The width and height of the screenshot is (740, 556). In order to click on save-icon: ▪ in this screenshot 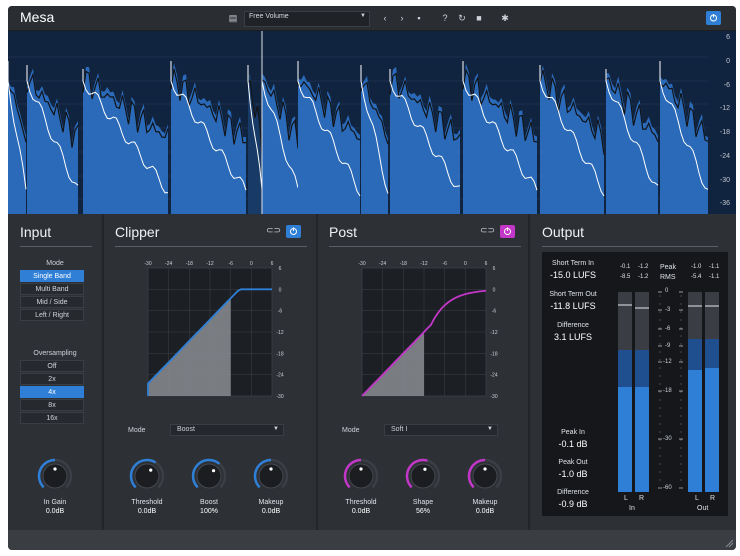, I will do `click(419, 18)`.